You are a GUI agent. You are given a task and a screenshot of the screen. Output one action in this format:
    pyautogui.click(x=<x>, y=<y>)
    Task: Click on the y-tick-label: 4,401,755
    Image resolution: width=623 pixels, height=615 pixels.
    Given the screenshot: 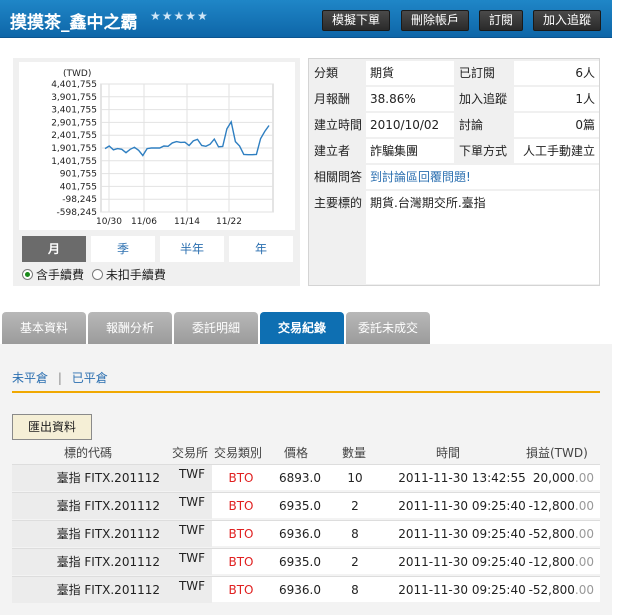 What is the action you would take?
    pyautogui.click(x=74, y=85)
    